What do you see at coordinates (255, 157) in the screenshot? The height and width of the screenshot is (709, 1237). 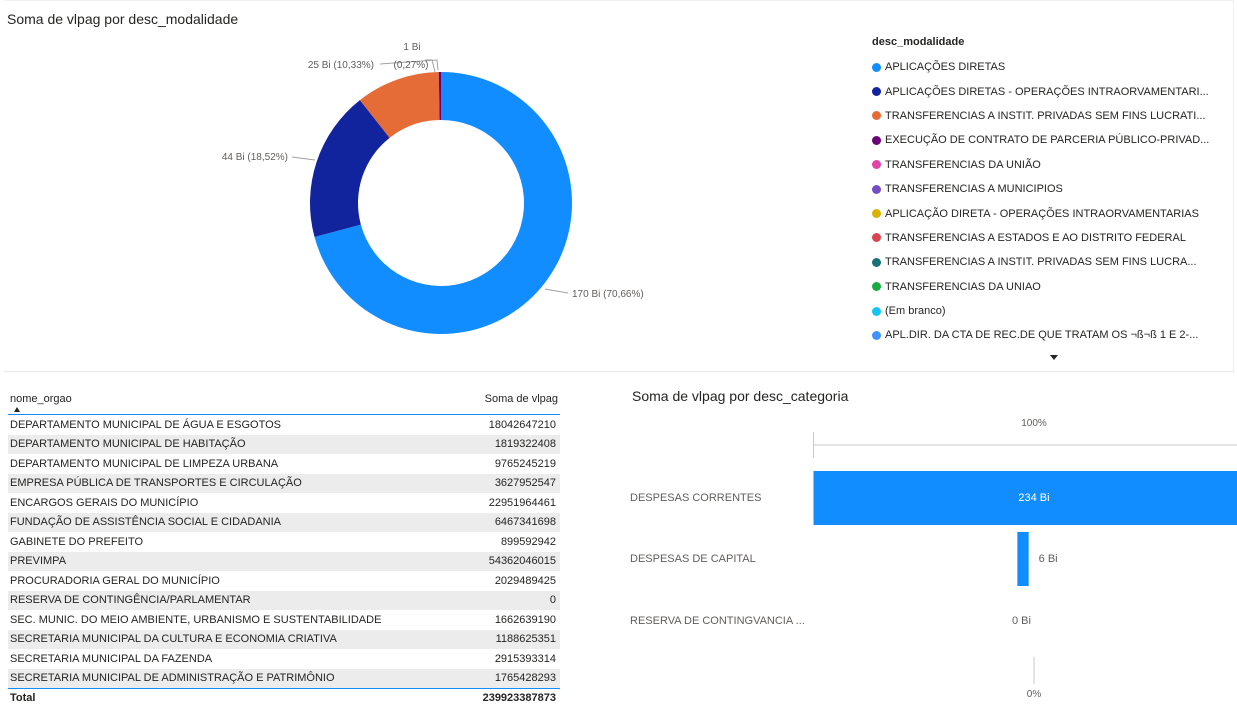 I see `data-label: 44 Bi (18,52%)` at bounding box center [255, 157].